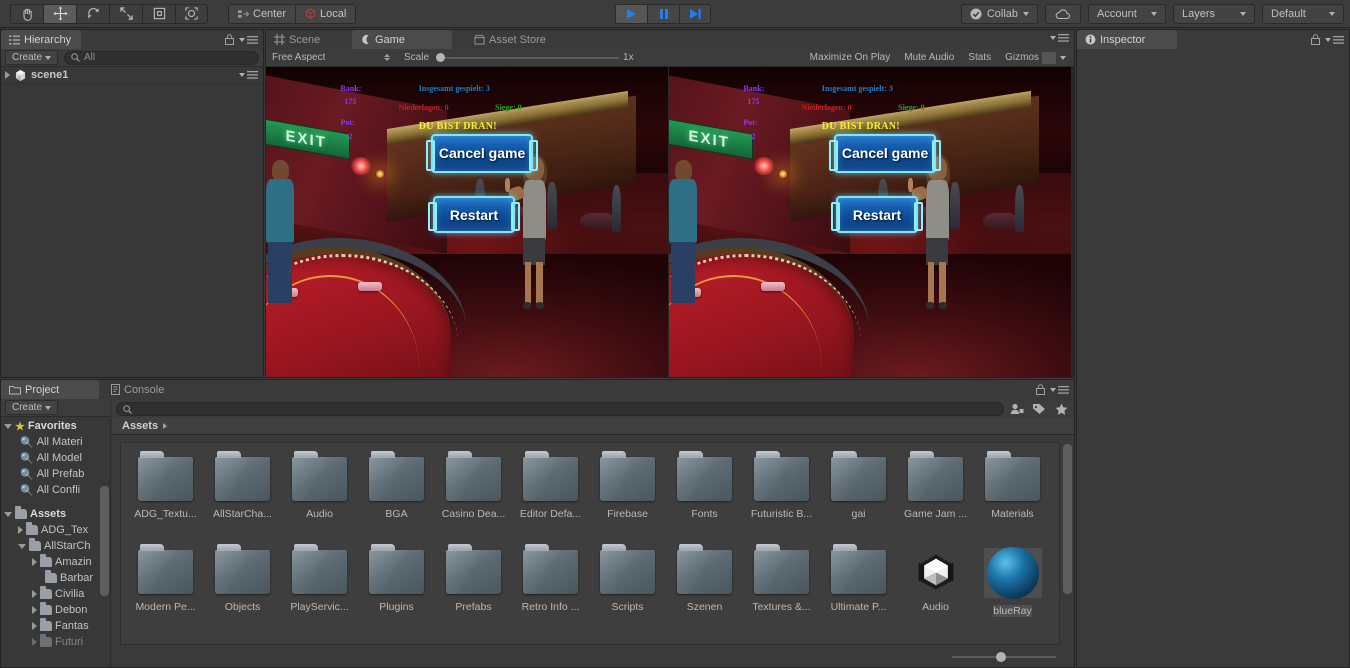 The height and width of the screenshot is (668, 1350). What do you see at coordinates (248, 75) in the screenshot?
I see `hierarchy-scene-menu` at bounding box center [248, 75].